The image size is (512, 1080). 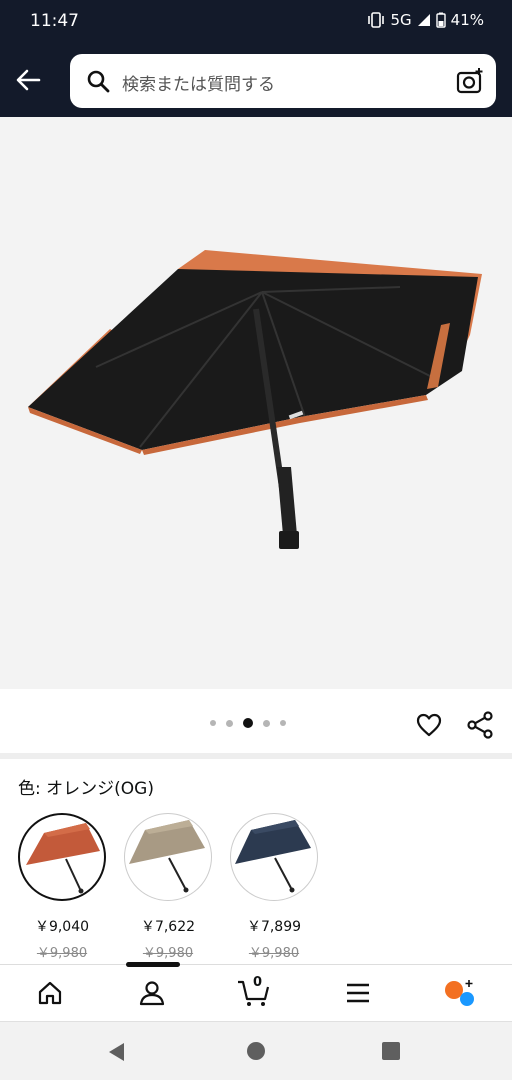 I want to click on back-button, so click(x=28, y=80).